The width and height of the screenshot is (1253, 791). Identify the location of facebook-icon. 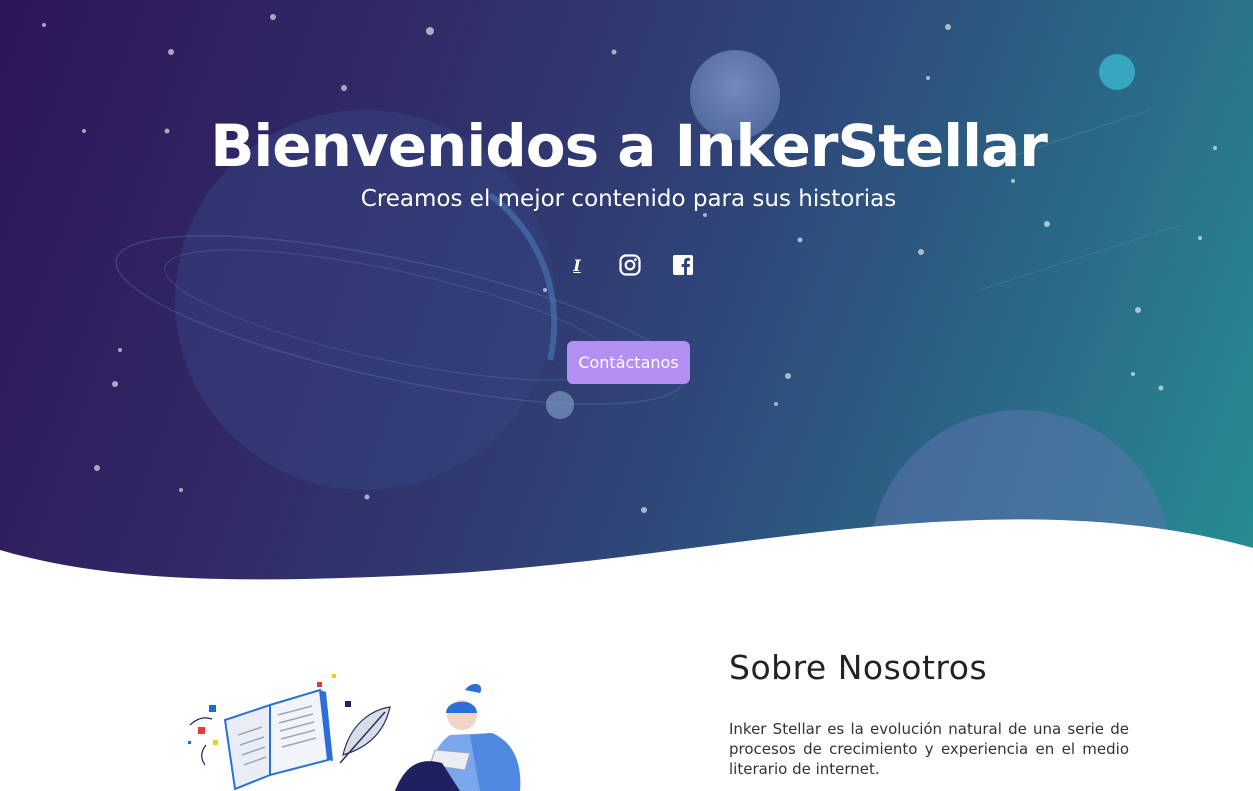
(683, 265).